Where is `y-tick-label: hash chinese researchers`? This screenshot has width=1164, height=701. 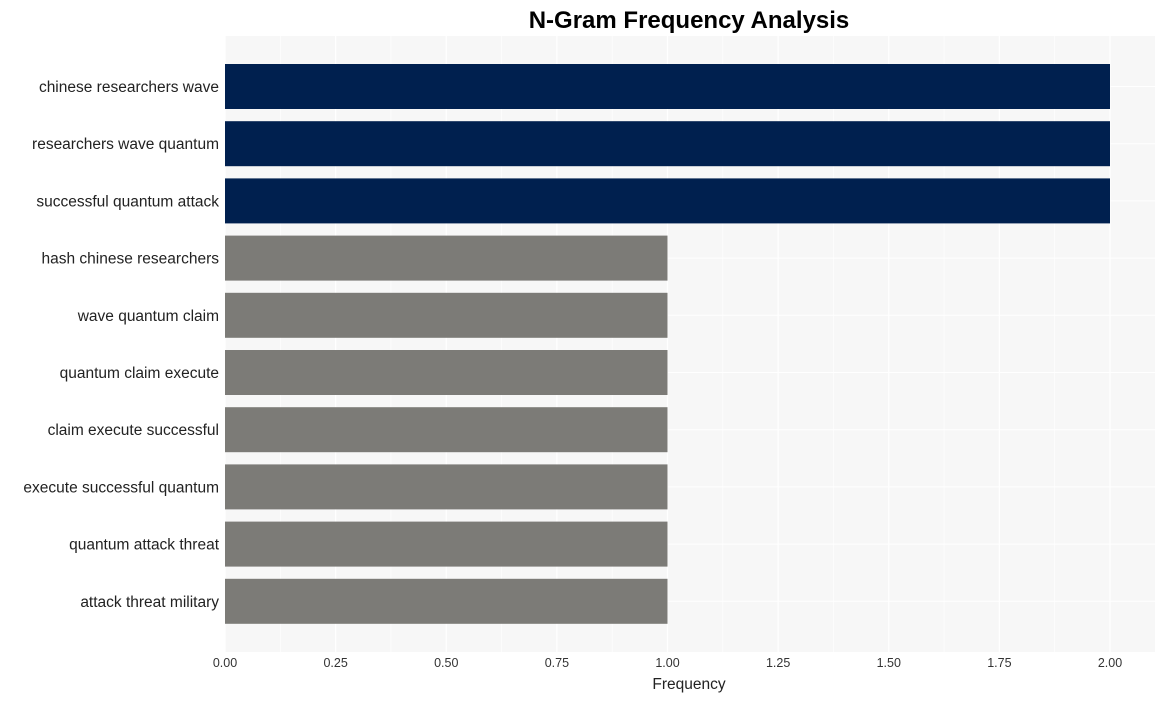
y-tick-label: hash chinese researchers is located at coordinates (131, 259).